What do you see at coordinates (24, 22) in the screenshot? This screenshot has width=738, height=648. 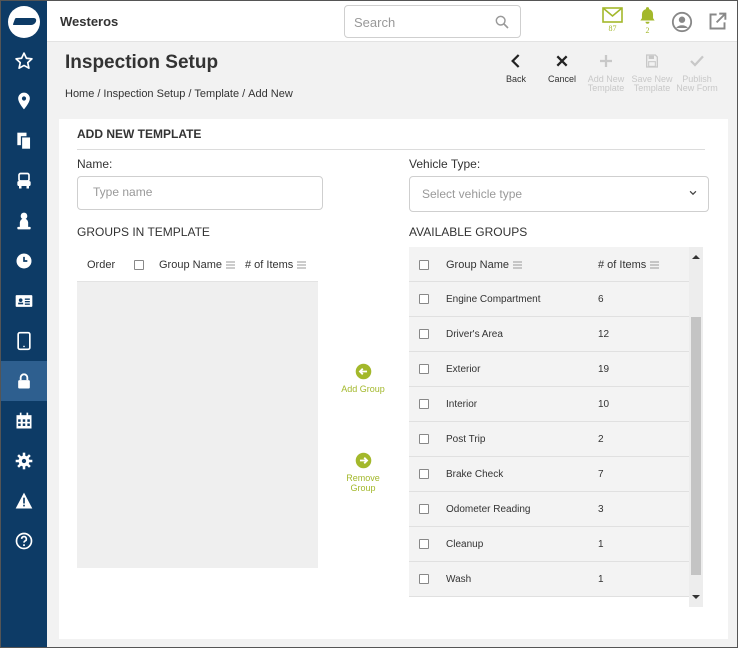 I see `app-logo` at bounding box center [24, 22].